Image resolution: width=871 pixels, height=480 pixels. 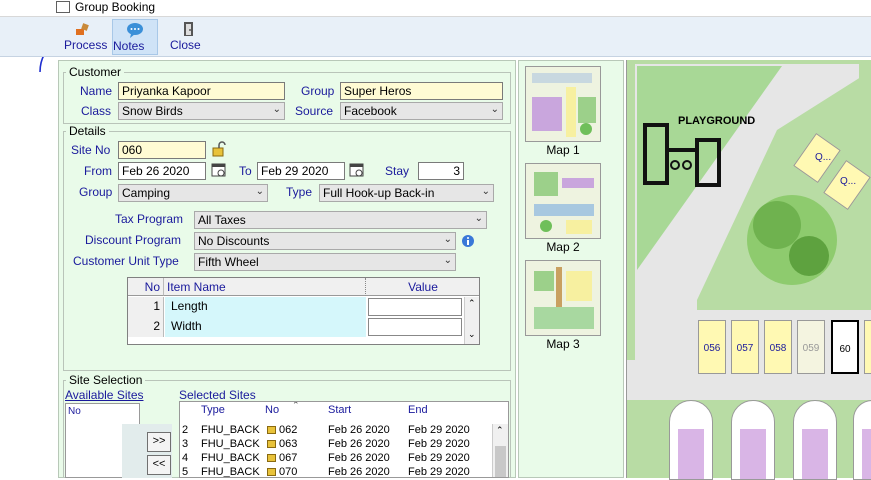 What do you see at coordinates (325, 241) in the screenshot?
I see `discount-program-select: No Discounts ⌄` at bounding box center [325, 241].